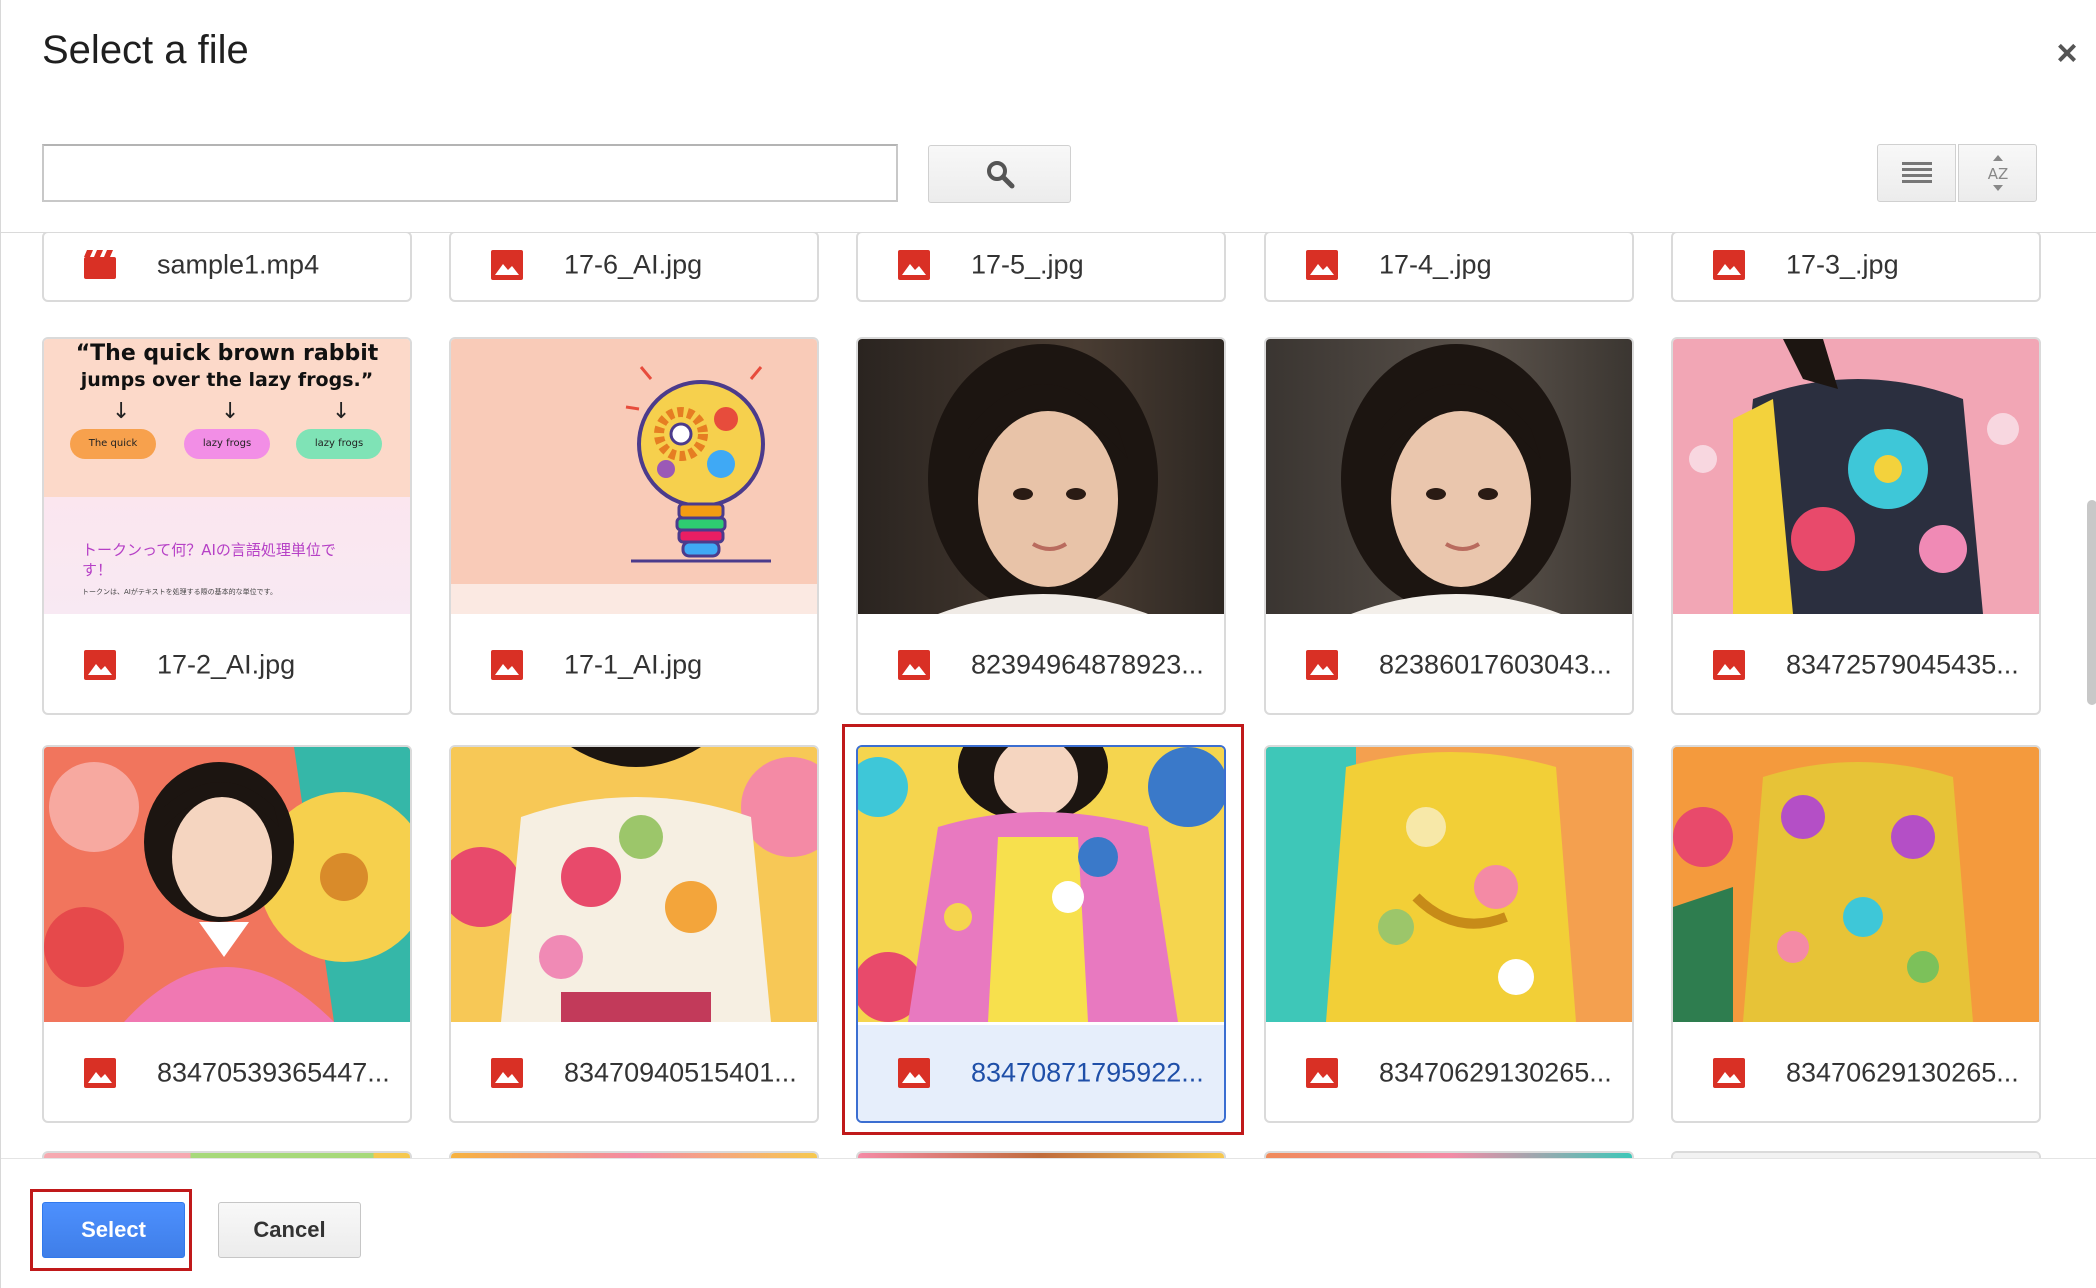 This screenshot has height=1288, width=2096. I want to click on file-card: 17-4_.jpg, so click(1449, 267).